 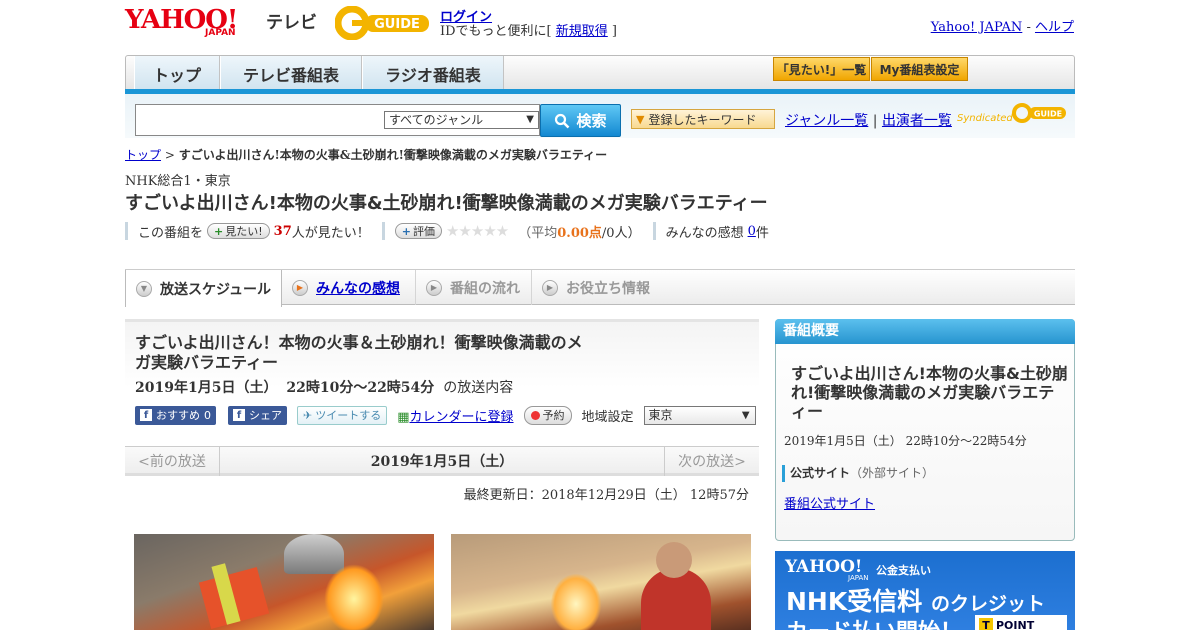 I want to click on tab-radio-schedule: ラジオ番組表, so click(x=433, y=73).